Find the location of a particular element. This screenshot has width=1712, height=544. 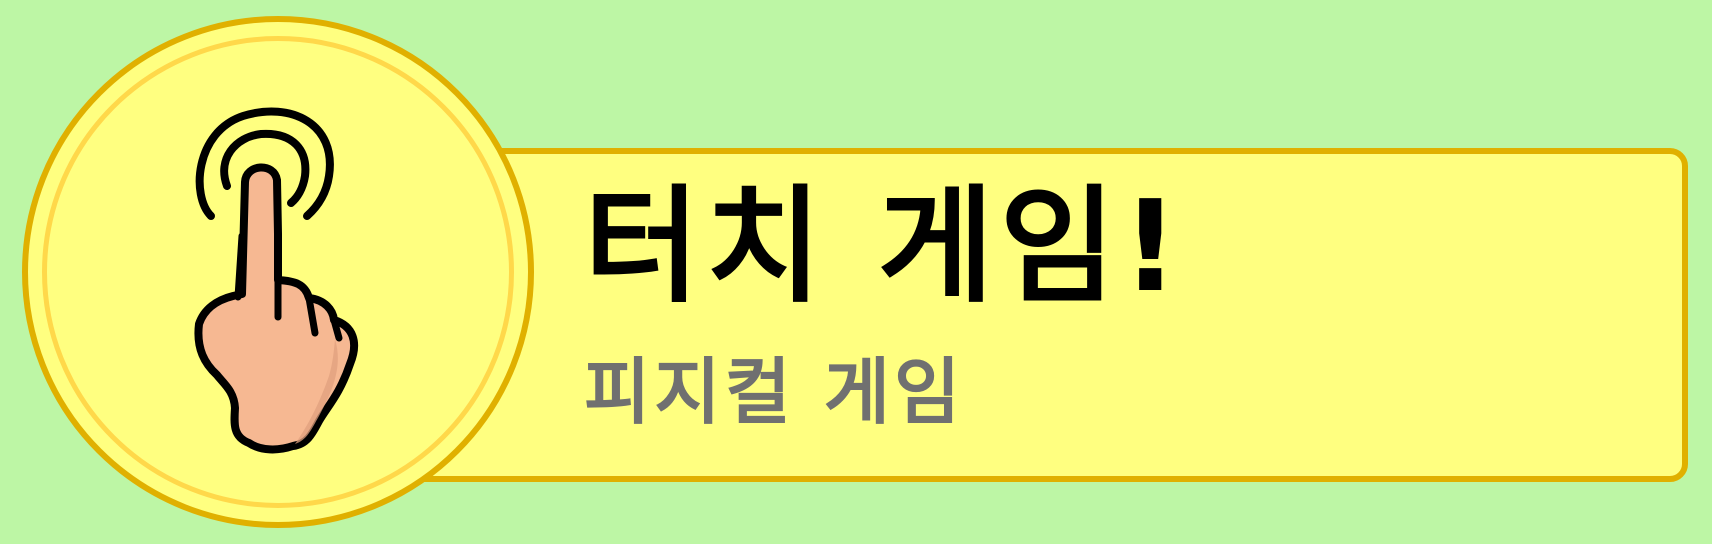

touch-gesture-hand-icon is located at coordinates (276, 280).